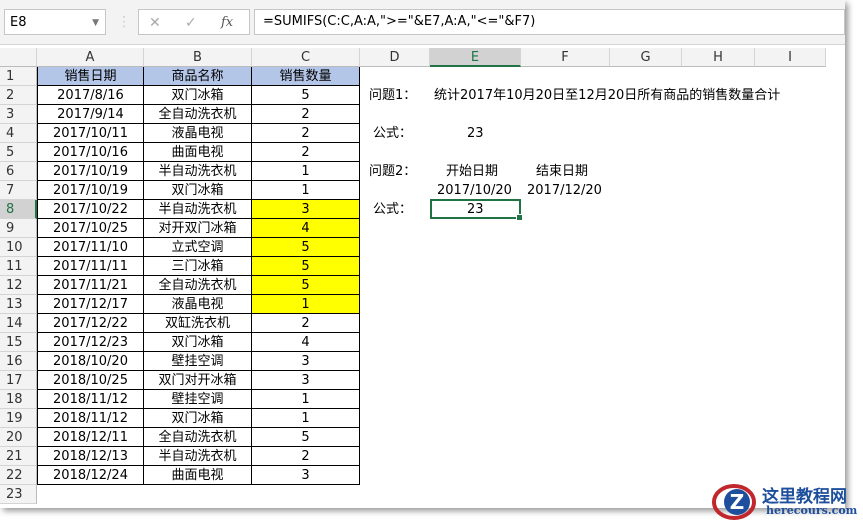 The image size is (863, 526). Describe the element at coordinates (90, 266) in the screenshot. I see `table-cell: 2017/11/11` at that location.